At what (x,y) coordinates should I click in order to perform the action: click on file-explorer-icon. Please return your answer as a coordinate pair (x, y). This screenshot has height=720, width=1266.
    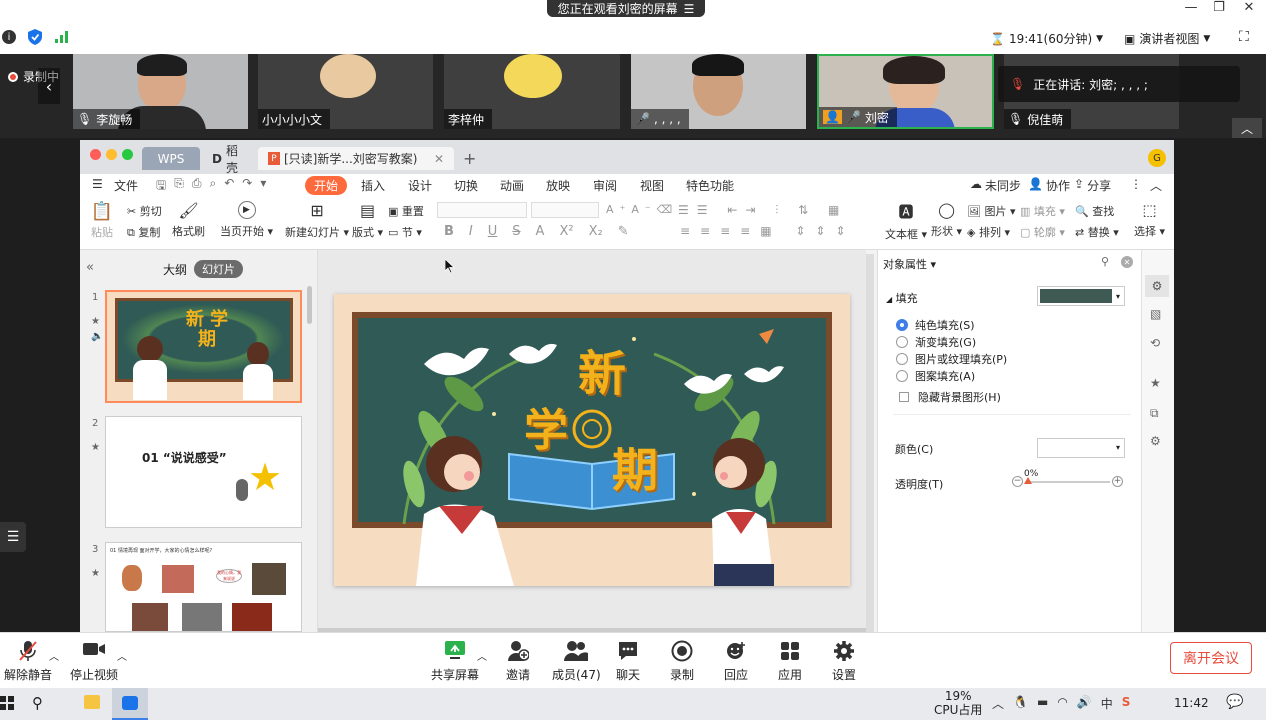
    Looking at the image, I should click on (92, 702).